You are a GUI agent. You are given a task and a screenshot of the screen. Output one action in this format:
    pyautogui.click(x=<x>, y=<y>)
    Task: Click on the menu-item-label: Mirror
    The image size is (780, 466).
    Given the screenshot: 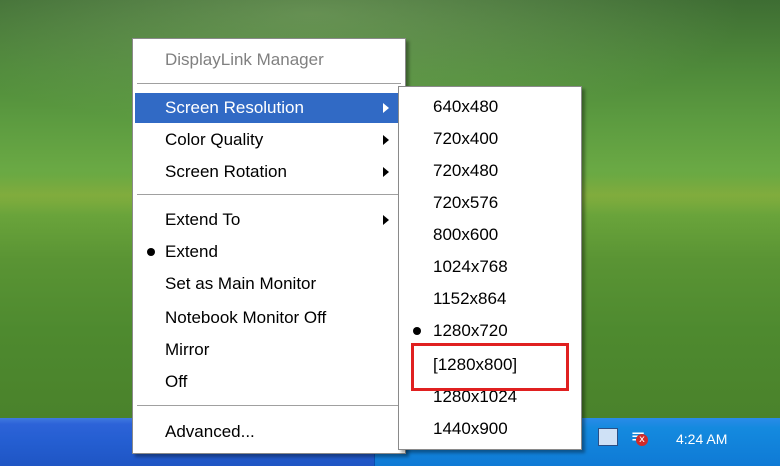 What is the action you would take?
    pyautogui.click(x=187, y=349)
    